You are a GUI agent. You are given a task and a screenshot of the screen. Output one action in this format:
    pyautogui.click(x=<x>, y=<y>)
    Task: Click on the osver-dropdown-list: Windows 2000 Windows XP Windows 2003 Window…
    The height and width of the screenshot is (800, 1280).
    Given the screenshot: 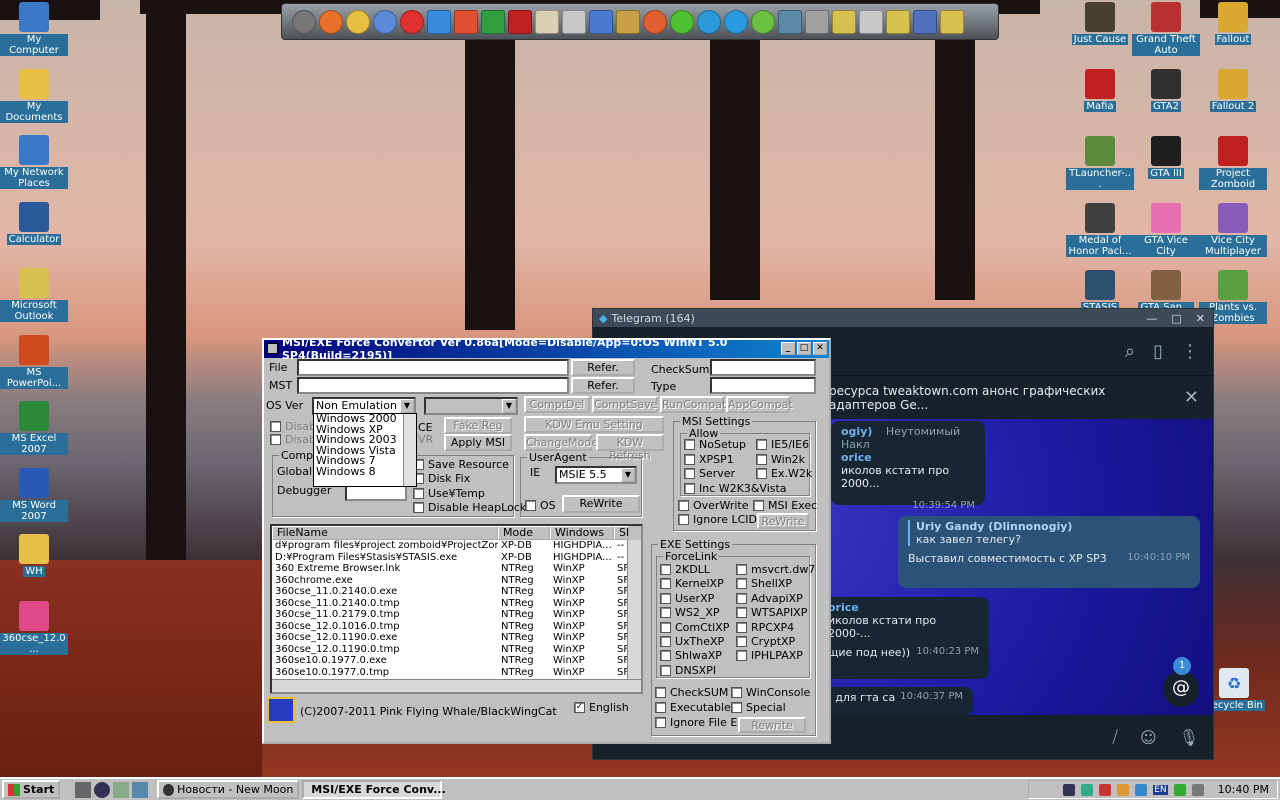 What is the action you would take?
    pyautogui.click(x=365, y=450)
    